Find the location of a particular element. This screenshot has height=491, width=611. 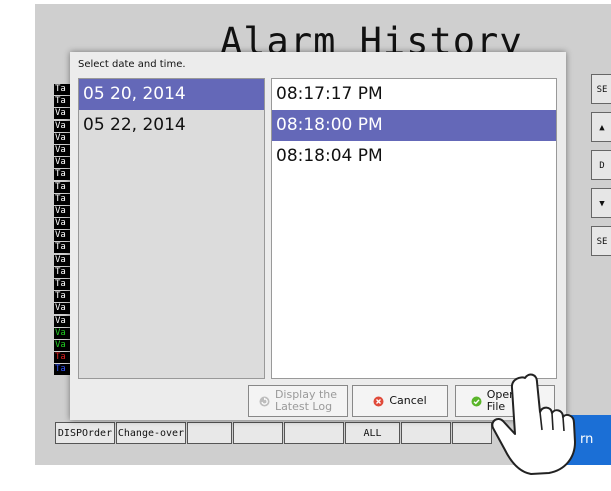

dialog-prompt: Select date and time. is located at coordinates (132, 64).